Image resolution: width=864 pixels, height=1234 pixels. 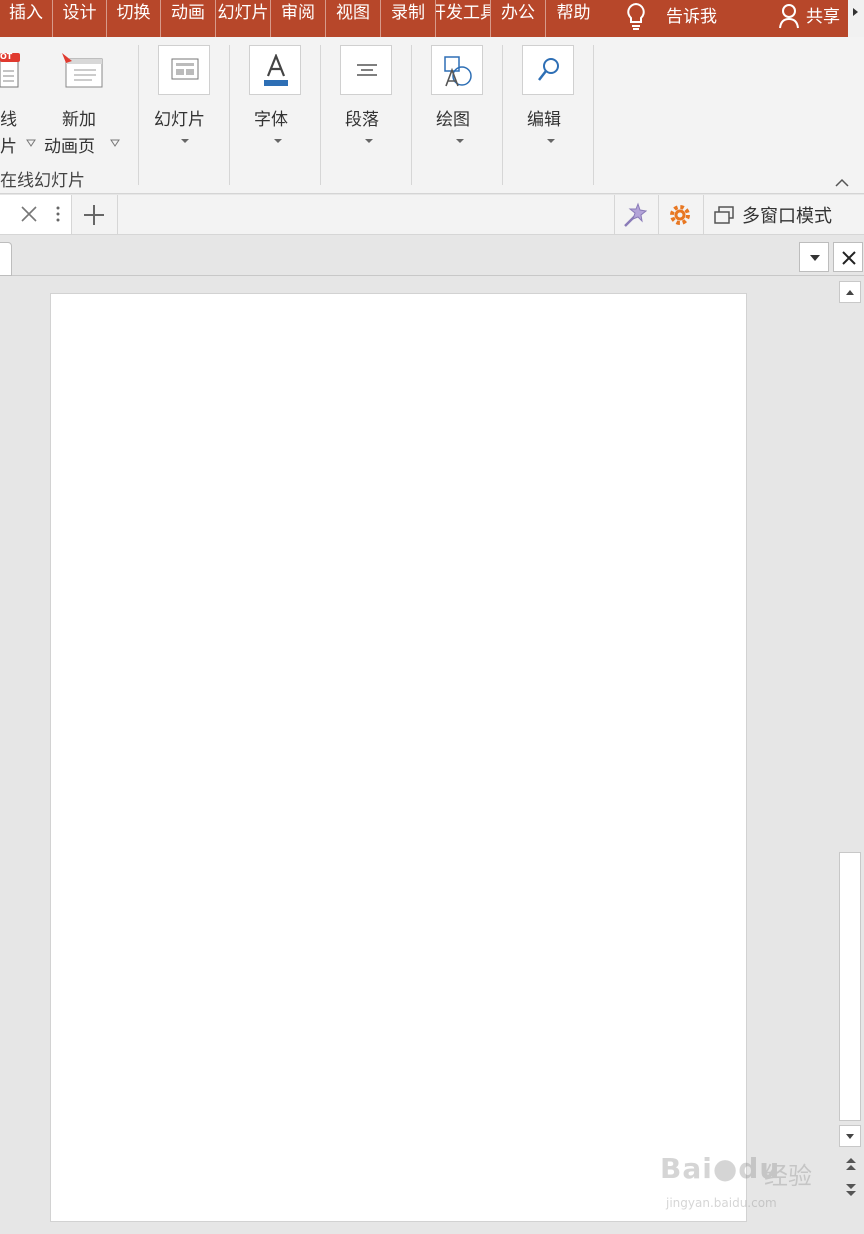 What do you see at coordinates (79, 120) in the screenshot?
I see `new-anim-page-label-1: 新加` at bounding box center [79, 120].